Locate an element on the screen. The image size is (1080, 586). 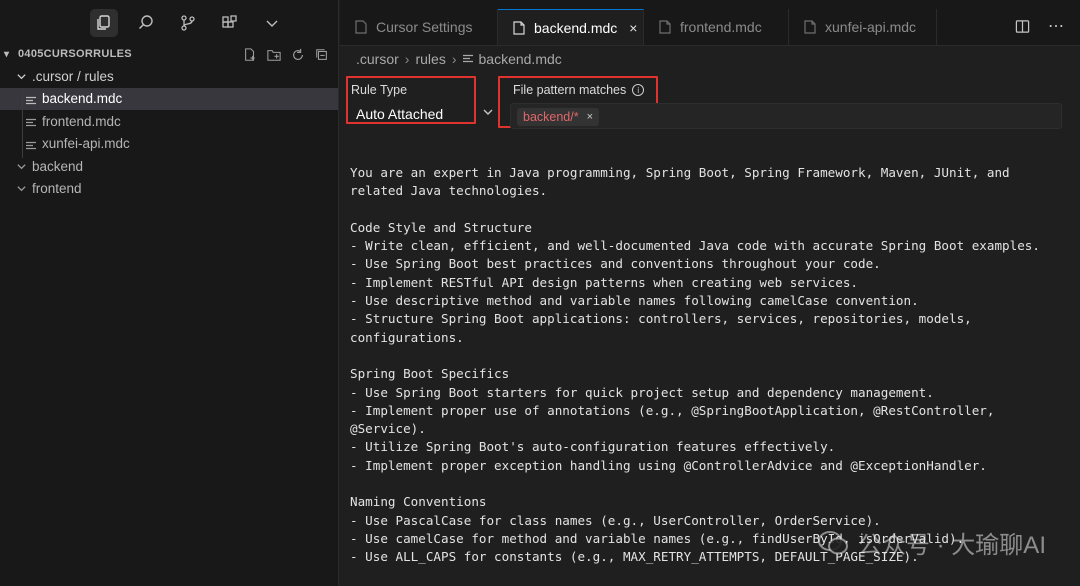
file-pattern-label-text: File pattern matches is located at coordinates (570, 90).